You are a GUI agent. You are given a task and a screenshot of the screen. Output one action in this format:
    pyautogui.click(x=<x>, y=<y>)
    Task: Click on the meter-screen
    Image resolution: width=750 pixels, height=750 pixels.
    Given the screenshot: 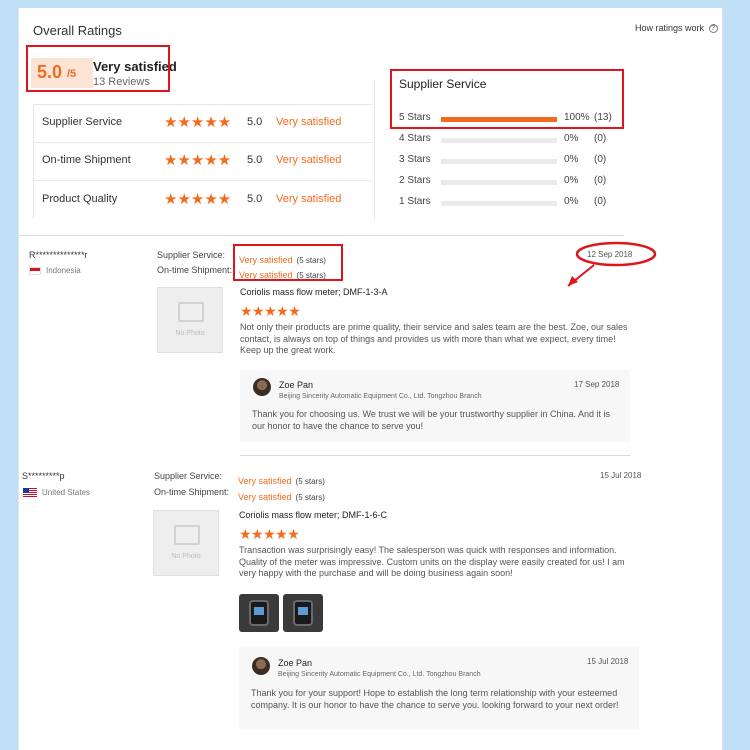 What is the action you would take?
    pyautogui.click(x=303, y=611)
    